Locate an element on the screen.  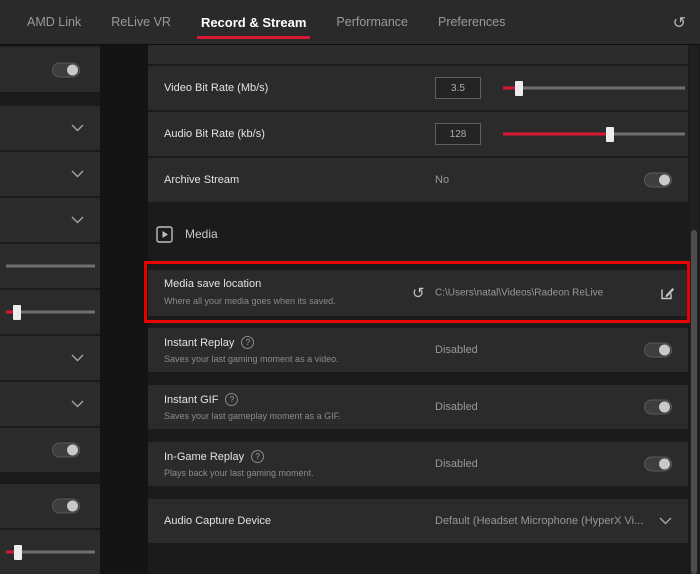
row-audio-bit-rate: Audio Bit Rate (kb/s) 128 is located at coordinates (418, 134).